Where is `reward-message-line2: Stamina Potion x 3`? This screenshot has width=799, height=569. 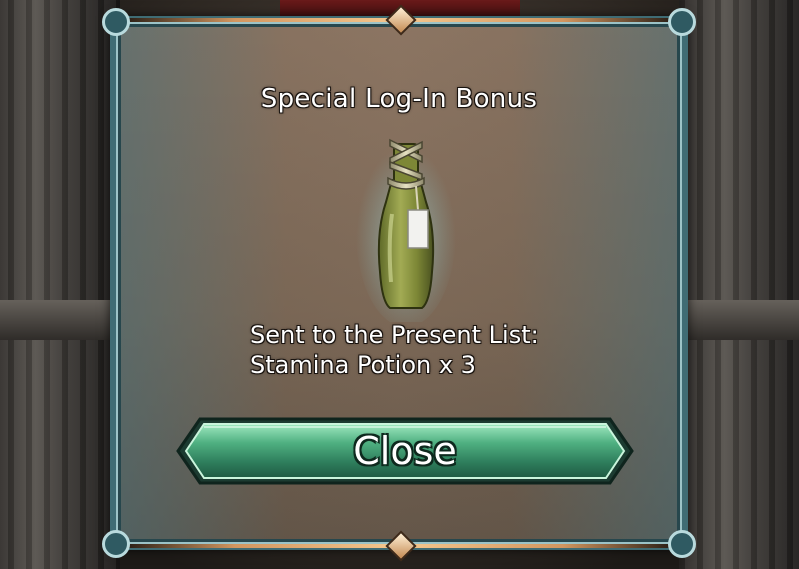 reward-message-line2: Stamina Potion x 3 is located at coordinates (363, 365).